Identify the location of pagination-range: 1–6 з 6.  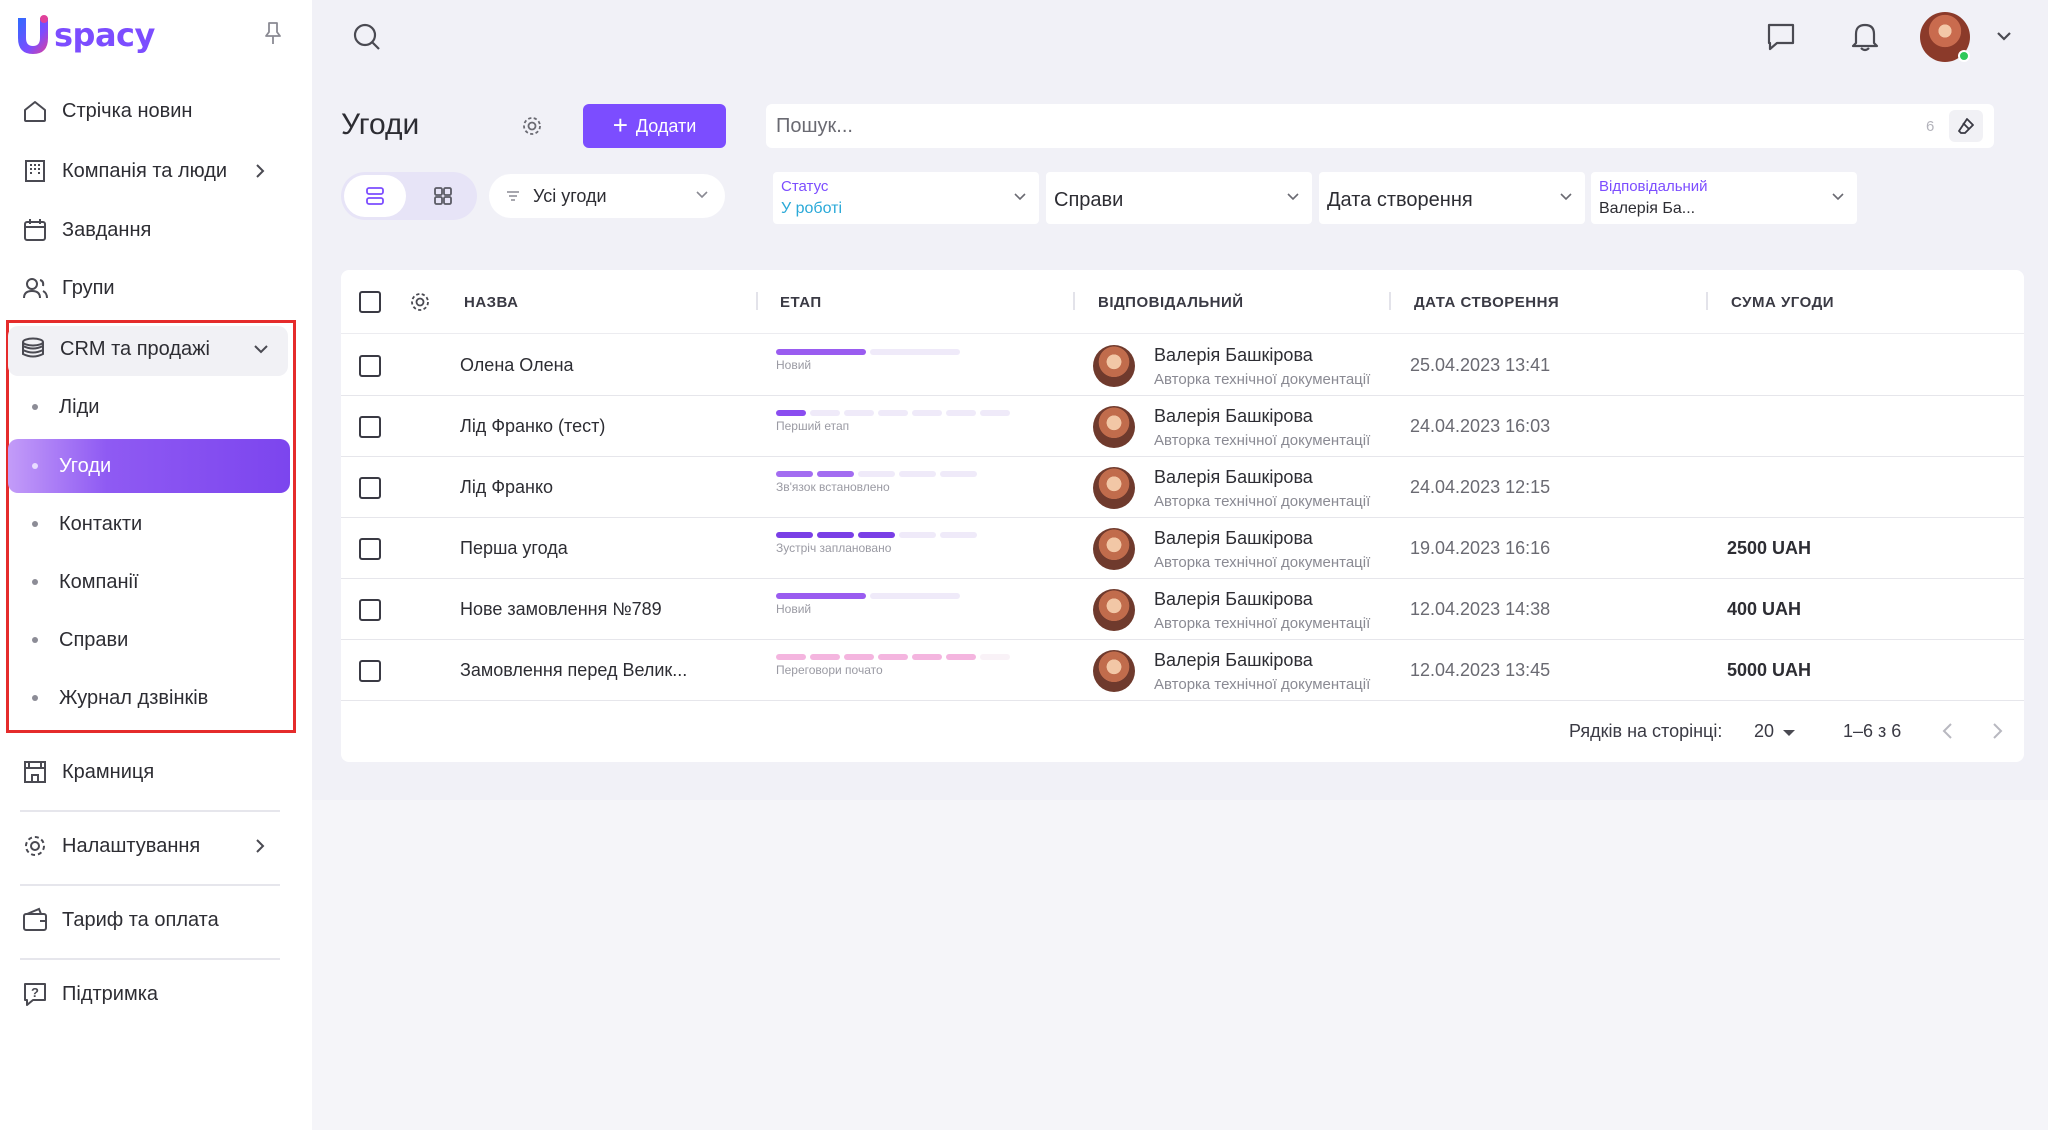
(1872, 731).